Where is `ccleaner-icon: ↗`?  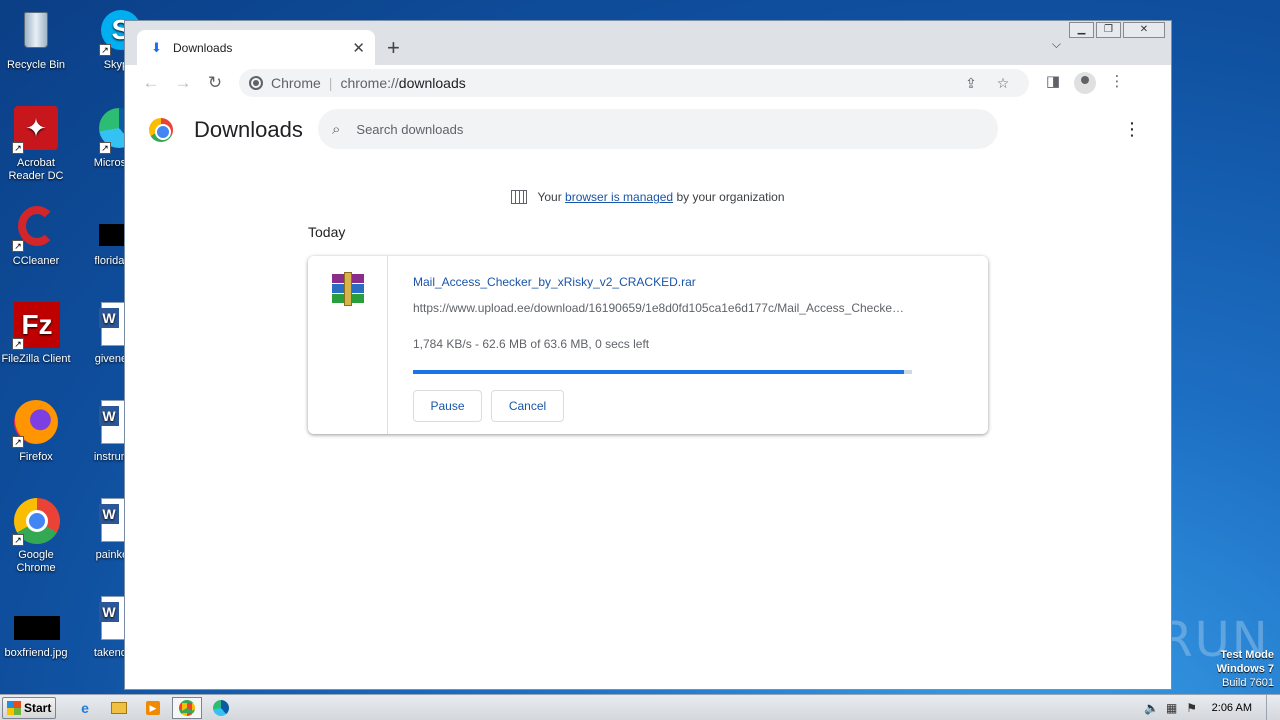 ccleaner-icon: ↗ is located at coordinates (36, 228).